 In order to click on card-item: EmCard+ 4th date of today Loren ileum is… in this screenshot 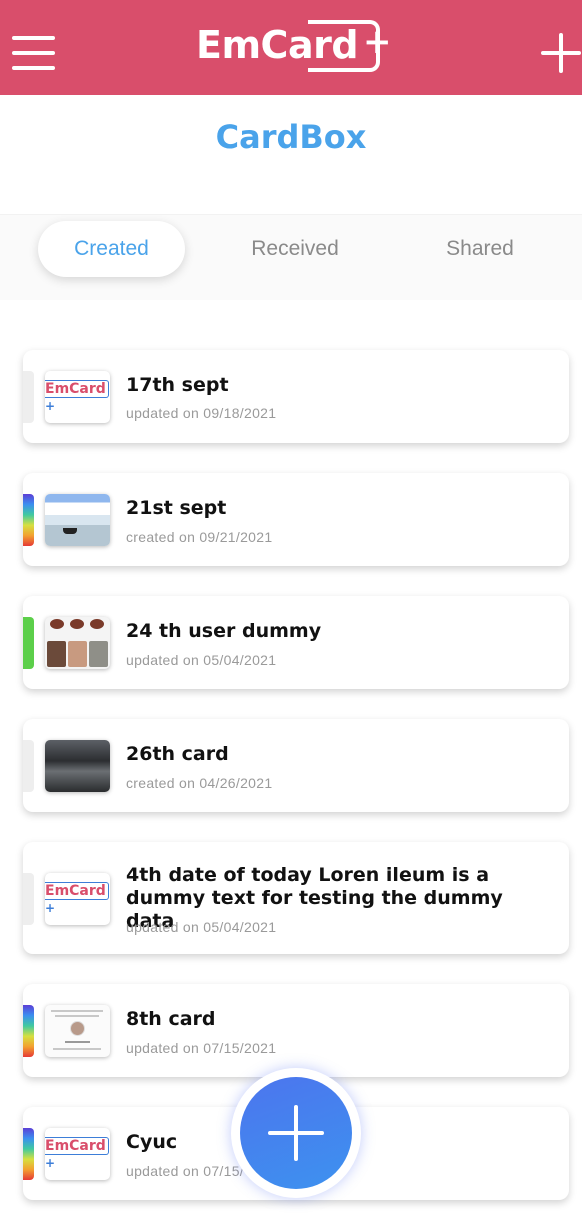, I will do `click(296, 898)`.